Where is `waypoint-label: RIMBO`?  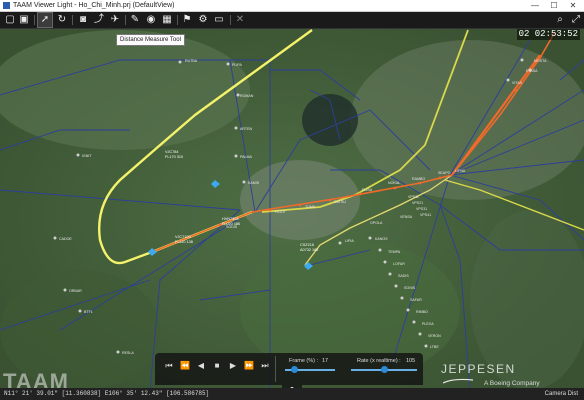
waypoint-label: RIMBO is located at coordinates (422, 312).